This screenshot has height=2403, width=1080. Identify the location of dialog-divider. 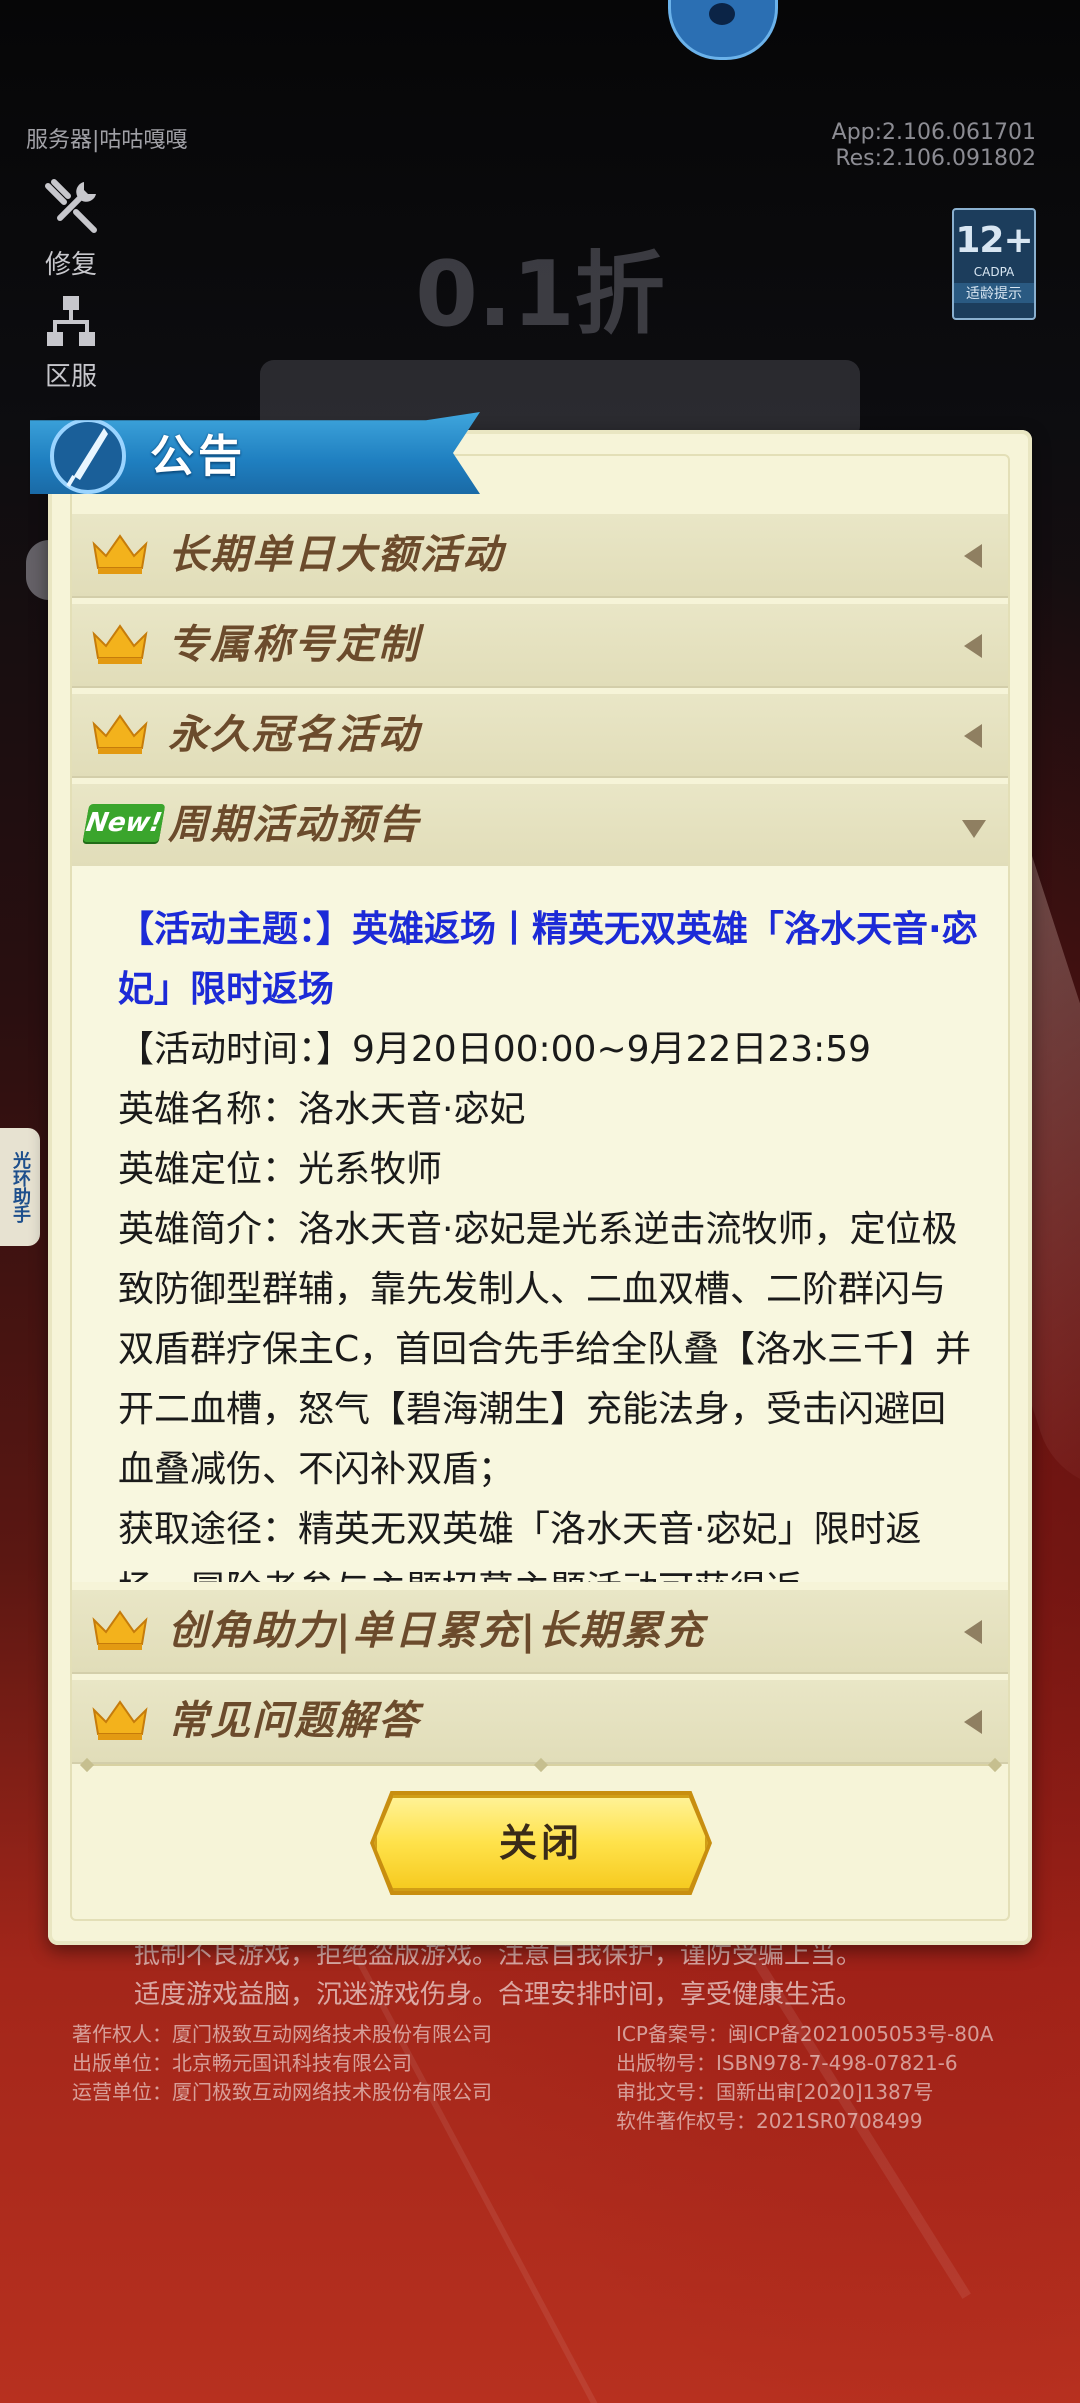
(541, 1765).